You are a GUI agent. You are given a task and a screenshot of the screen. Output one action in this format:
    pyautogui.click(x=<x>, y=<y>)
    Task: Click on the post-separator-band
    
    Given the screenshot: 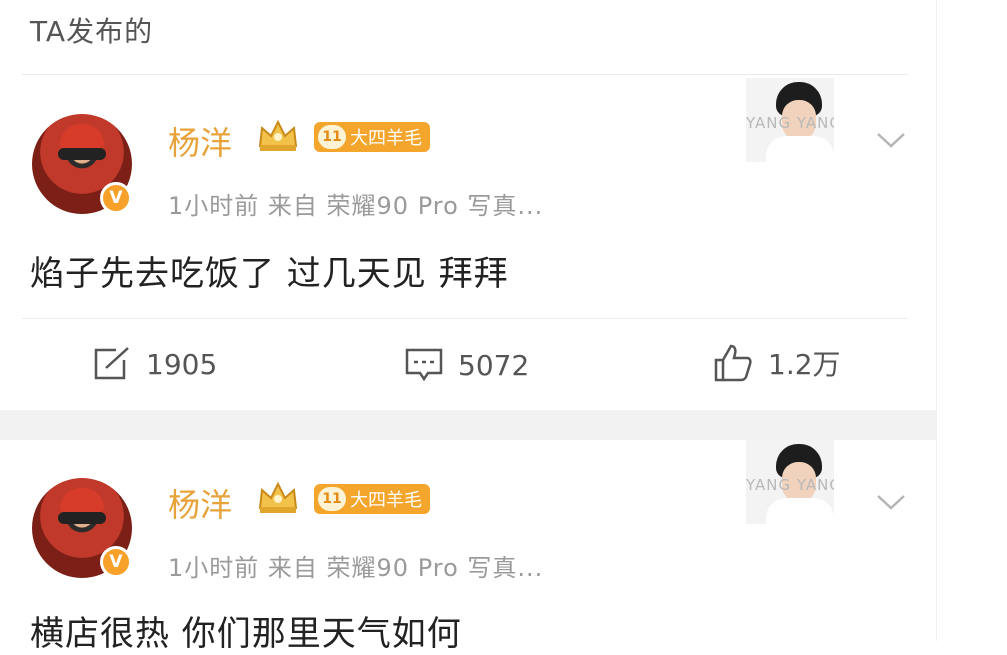 What is the action you would take?
    pyautogui.click(x=468, y=425)
    